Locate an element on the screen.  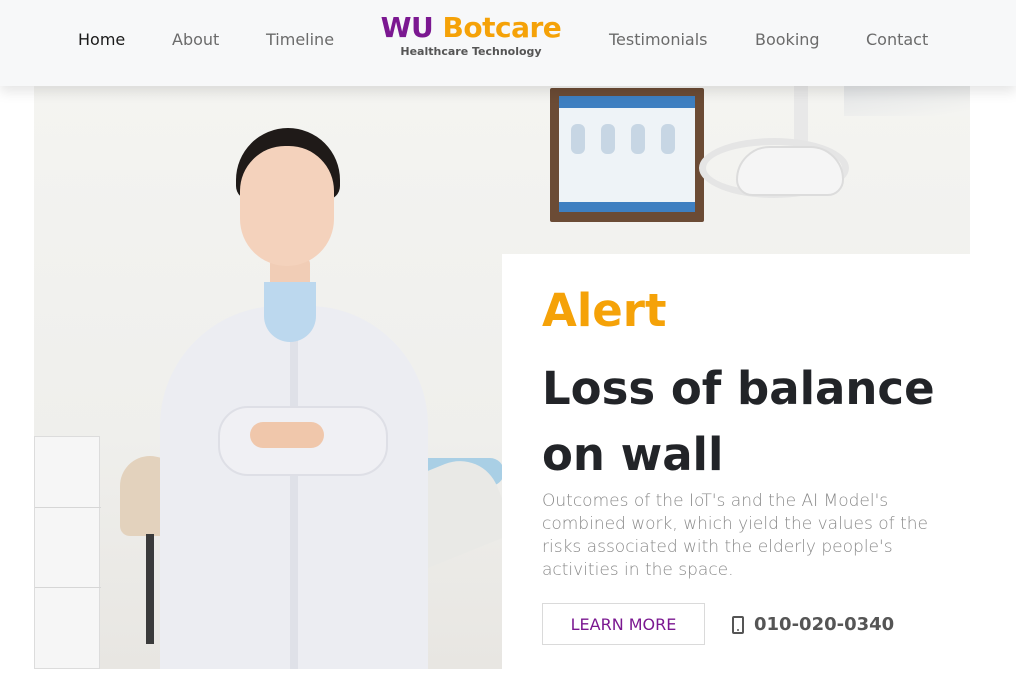
wall-chart is located at coordinates (627, 155).